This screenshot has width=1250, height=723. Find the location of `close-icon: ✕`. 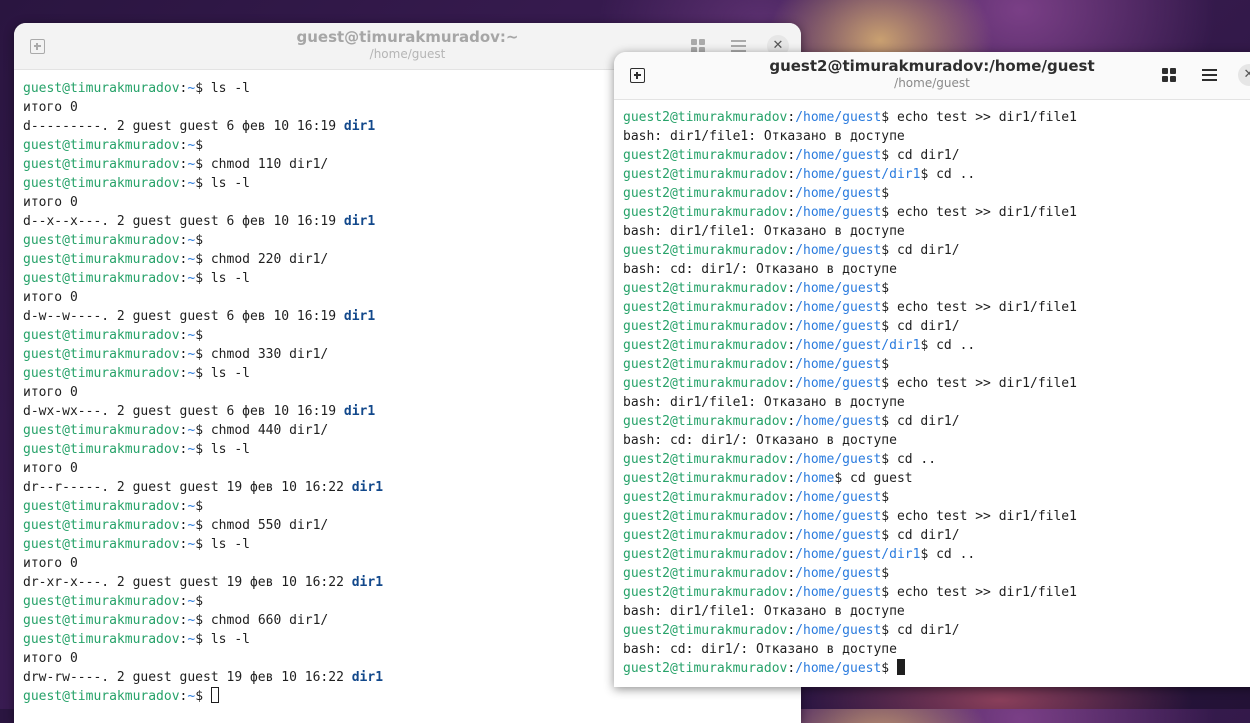

close-icon: ✕ is located at coordinates (1244, 75).